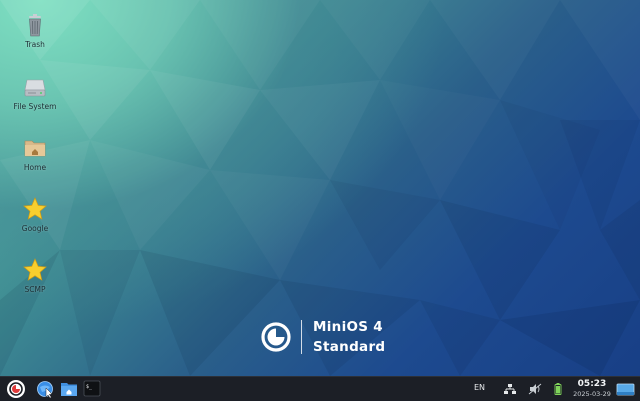  I want to click on network-icon, so click(510, 389).